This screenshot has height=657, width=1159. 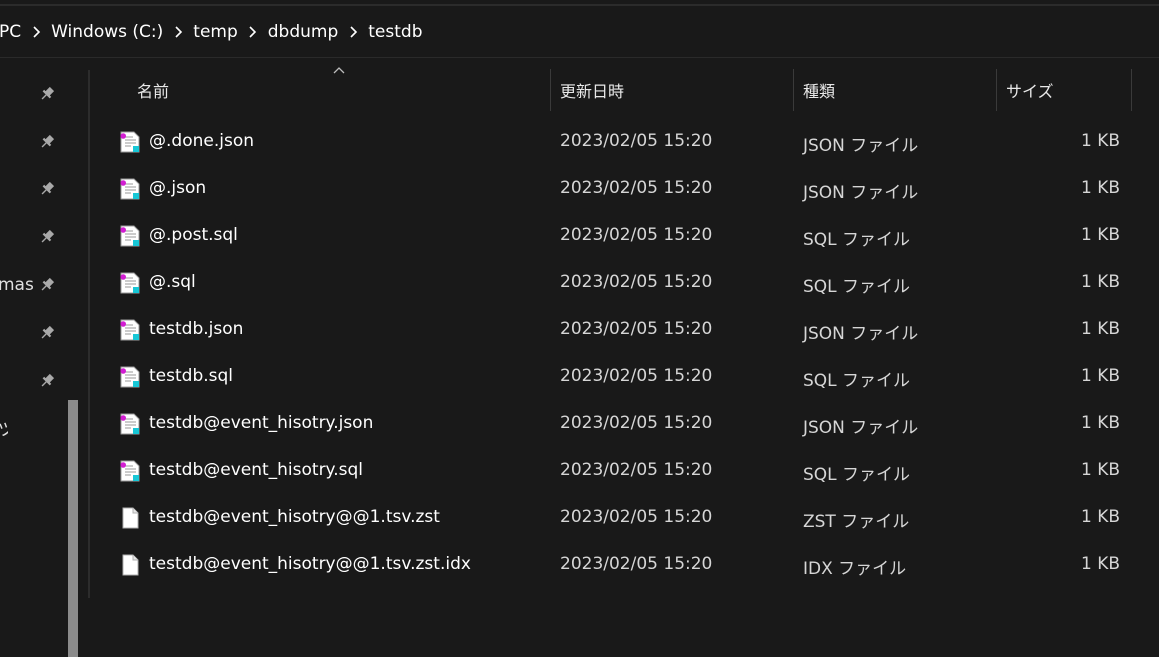 I want to click on file-name: testdb@event_hisotry@@1.tsv.zst.idx, so click(x=310, y=564).